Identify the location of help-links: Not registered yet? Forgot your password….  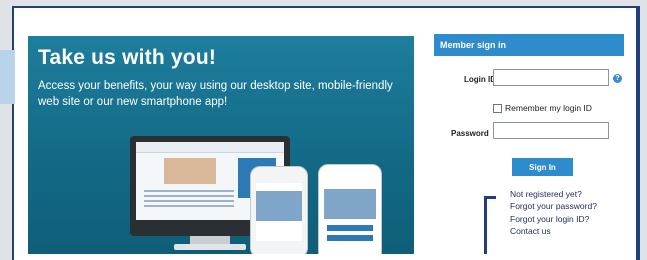
(553, 213).